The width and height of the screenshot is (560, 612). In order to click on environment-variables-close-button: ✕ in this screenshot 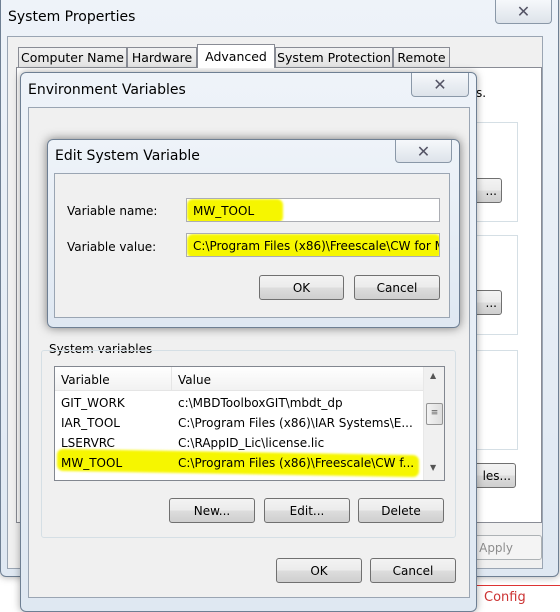, I will do `click(440, 85)`.